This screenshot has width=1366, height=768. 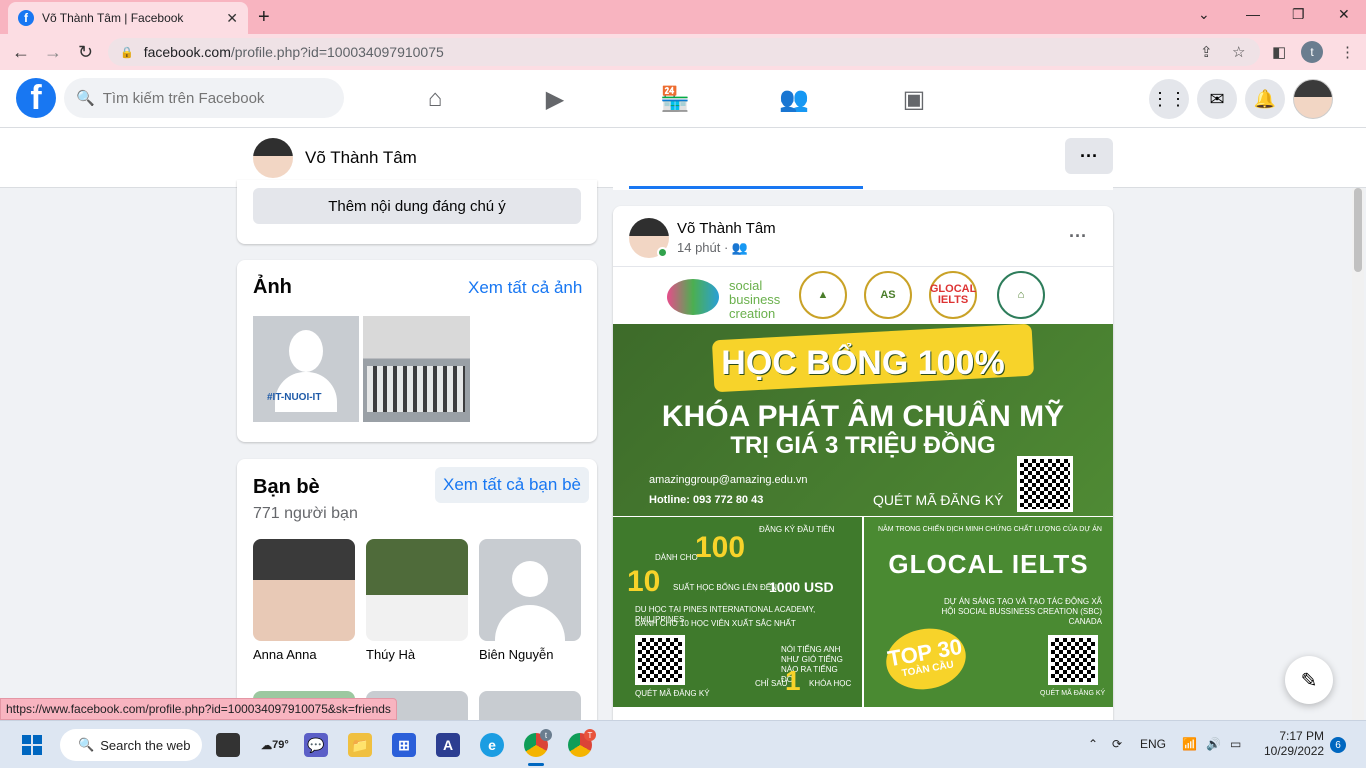 I want to click on side-panel-icon: ◧, so click(x=1279, y=52).